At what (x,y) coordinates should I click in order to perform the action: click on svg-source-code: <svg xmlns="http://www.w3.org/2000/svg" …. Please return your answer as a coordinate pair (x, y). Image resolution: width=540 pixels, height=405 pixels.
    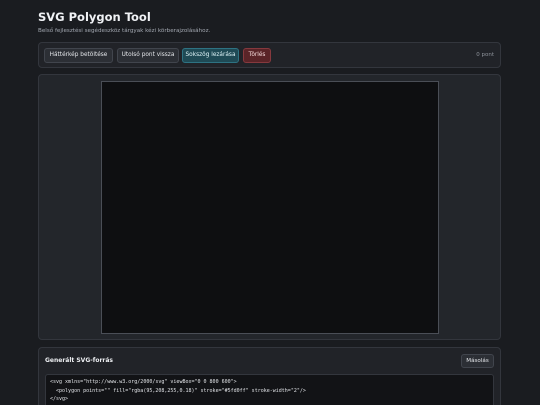
    Looking at the image, I should click on (269, 389).